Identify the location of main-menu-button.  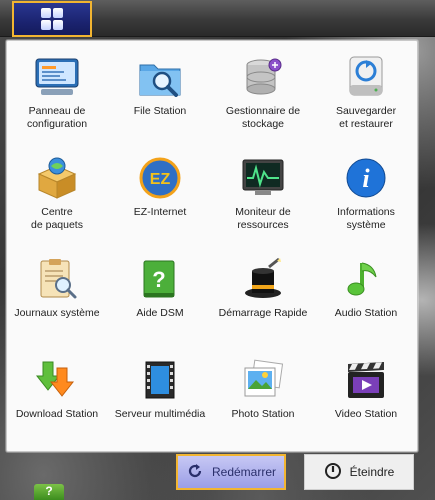
(52, 19).